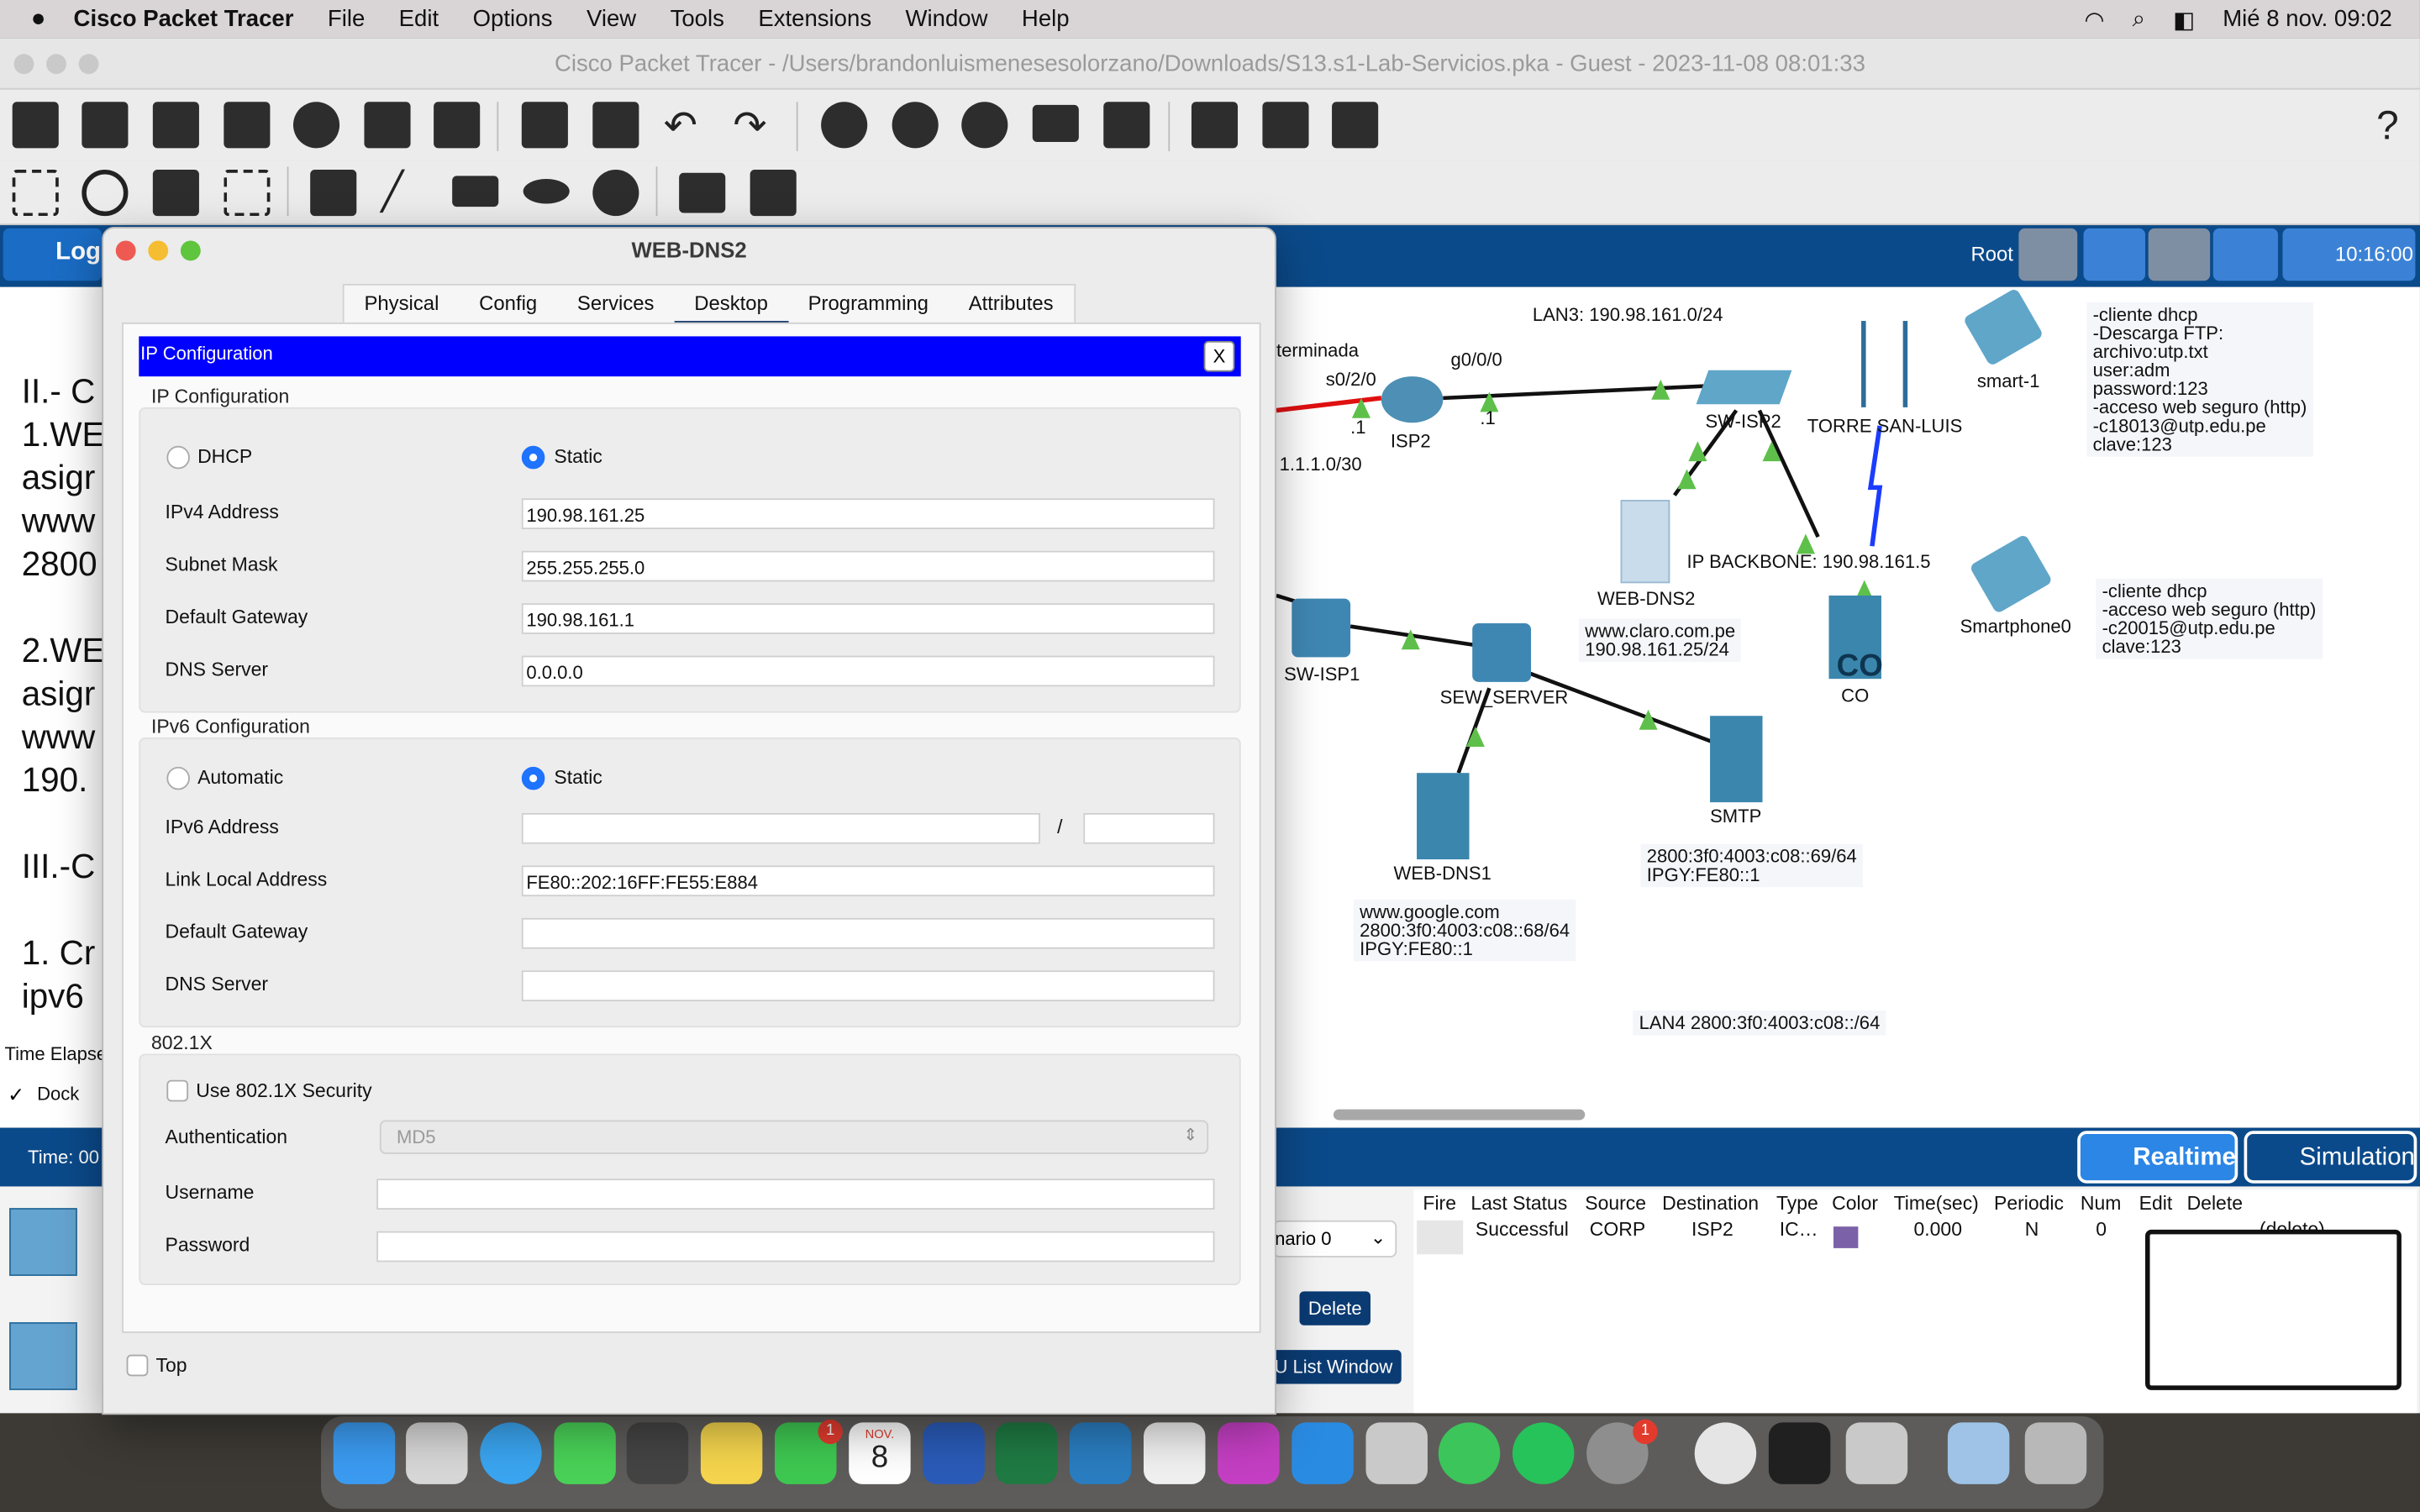 This screenshot has height=1512, width=2420. What do you see at coordinates (1046, 19) in the screenshot?
I see `menu-help: Help` at bounding box center [1046, 19].